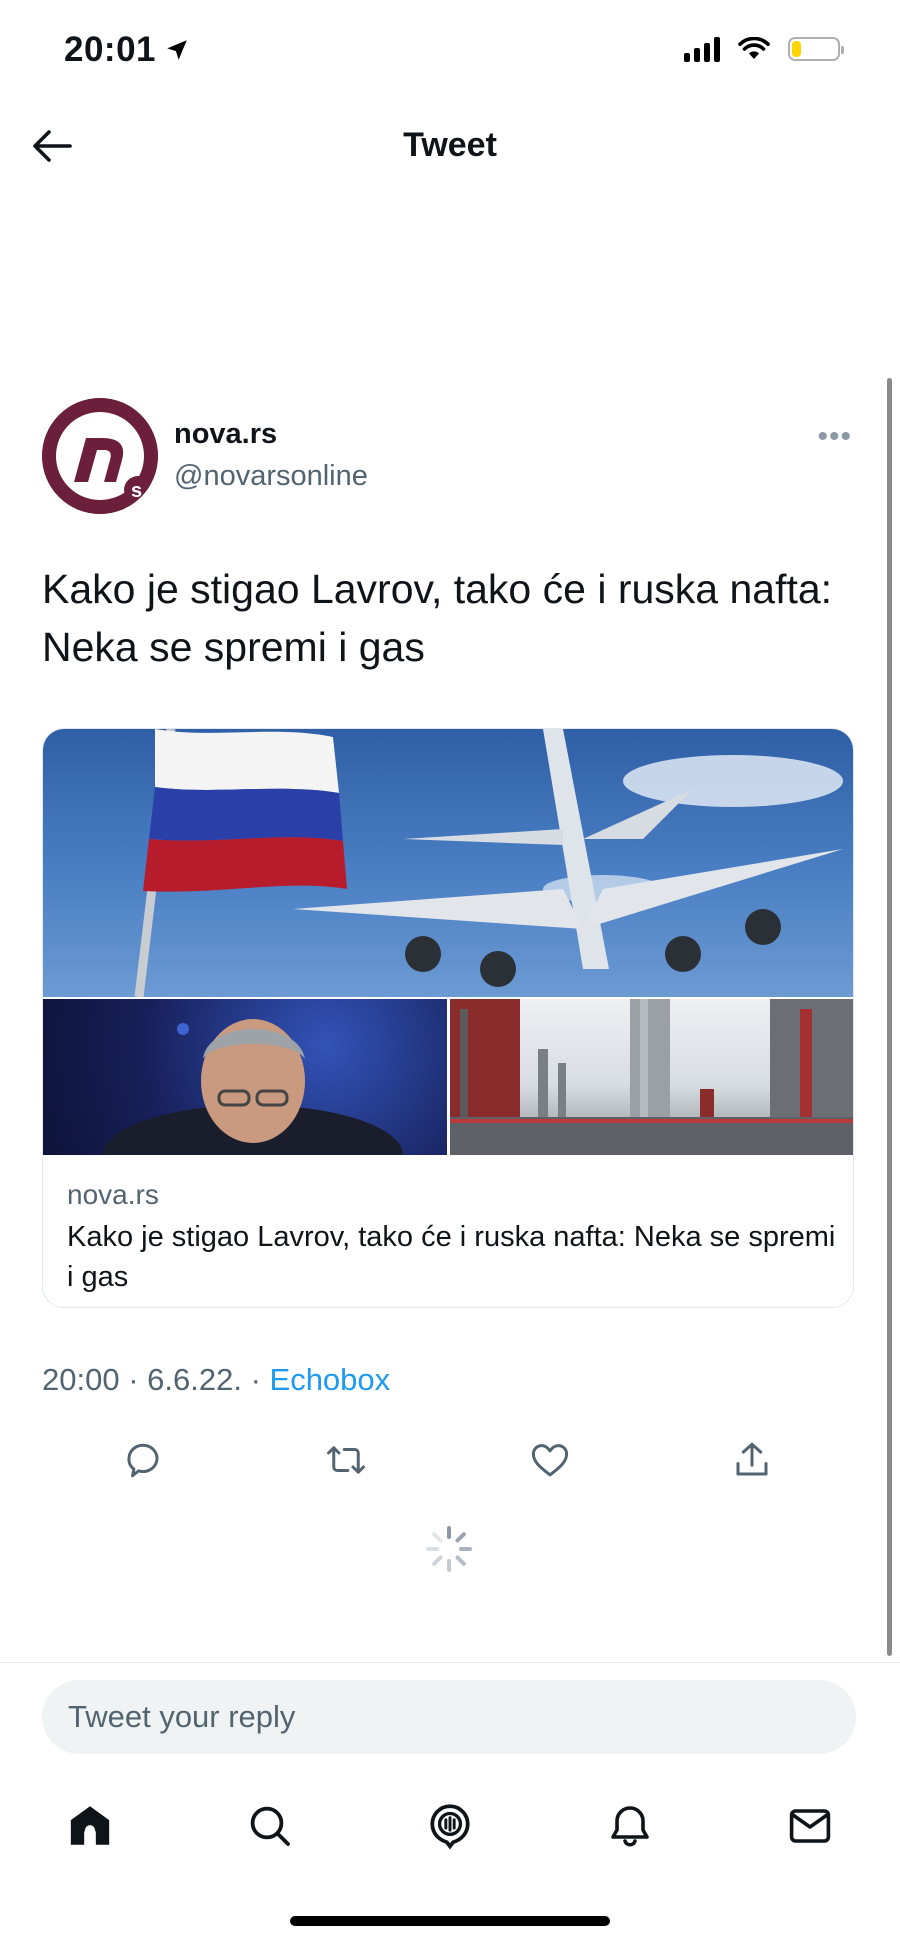 This screenshot has height=1946, width=900. What do you see at coordinates (816, 49) in the screenshot?
I see `battery-icon` at bounding box center [816, 49].